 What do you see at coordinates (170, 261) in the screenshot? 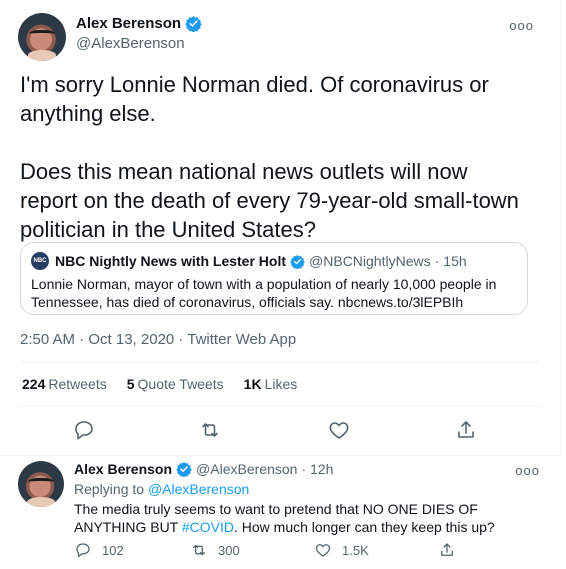
I see `quoted-author-name: NBC Nightly News with Lester Holt` at bounding box center [170, 261].